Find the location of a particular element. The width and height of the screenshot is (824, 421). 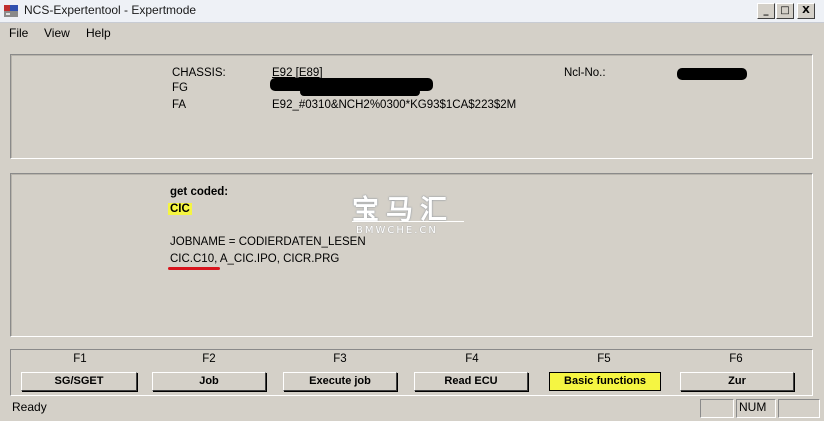

jobname-line: JOBNAME = CODIERDATEN_LESEN is located at coordinates (268, 242).